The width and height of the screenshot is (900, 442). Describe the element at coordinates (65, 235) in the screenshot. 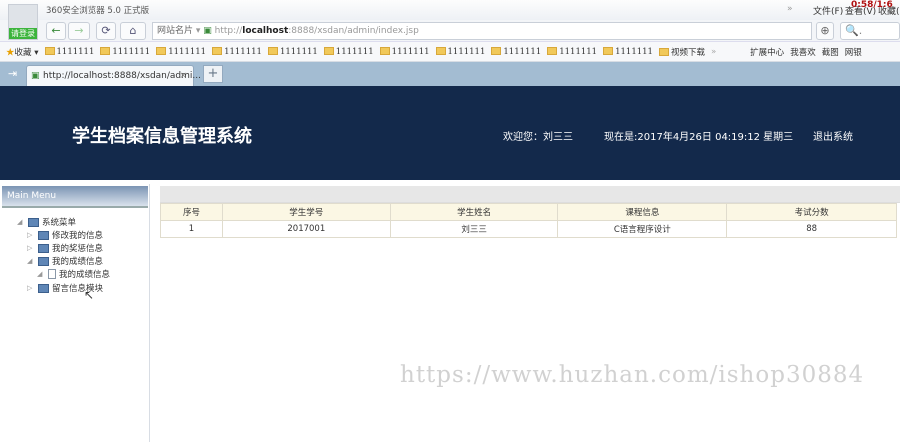

I see `tree-item-edit-info: ▷ 修改我的信息` at that location.